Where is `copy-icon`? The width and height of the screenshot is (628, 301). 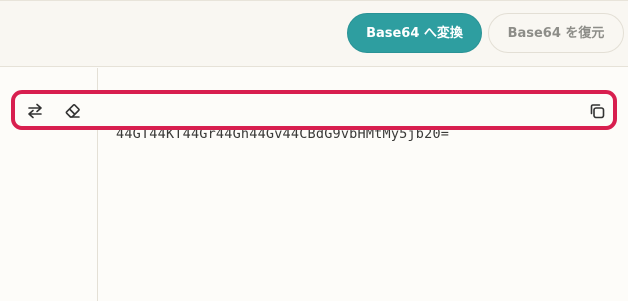 copy-icon is located at coordinates (597, 111).